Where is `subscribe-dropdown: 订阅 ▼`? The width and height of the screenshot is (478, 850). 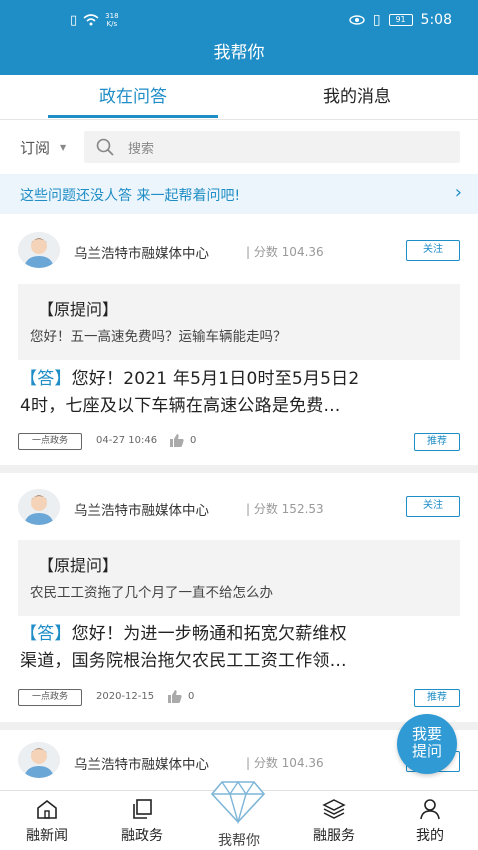 subscribe-dropdown: 订阅 ▼ is located at coordinates (43, 147).